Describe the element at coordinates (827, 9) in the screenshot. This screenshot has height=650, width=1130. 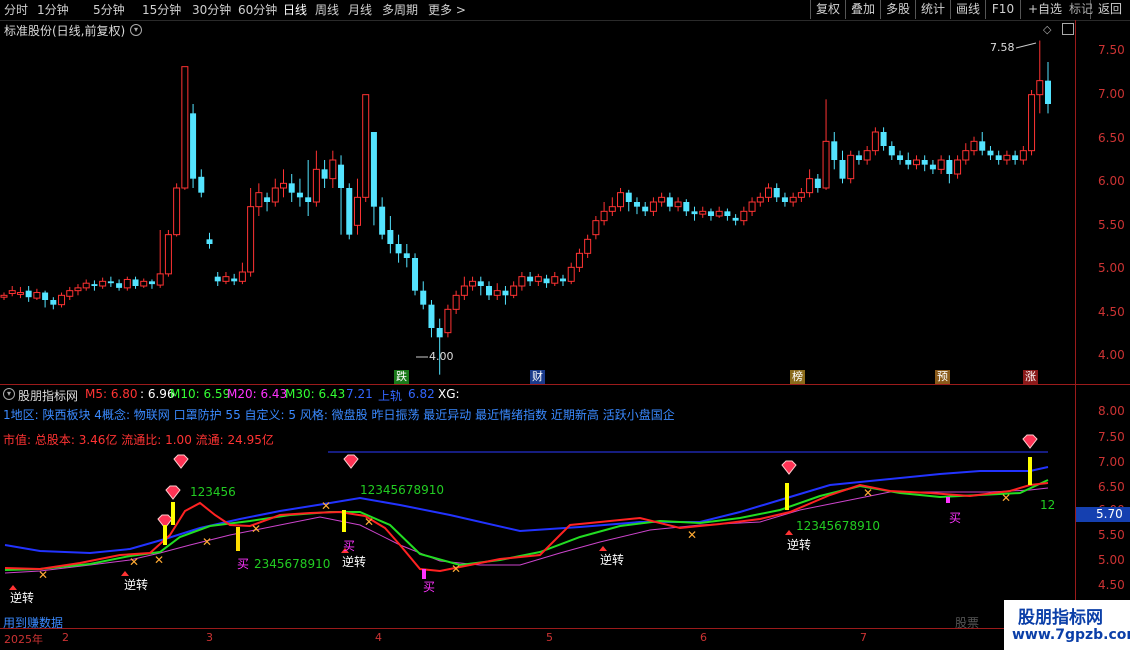
I see `restore-rights-button: 复权` at that location.